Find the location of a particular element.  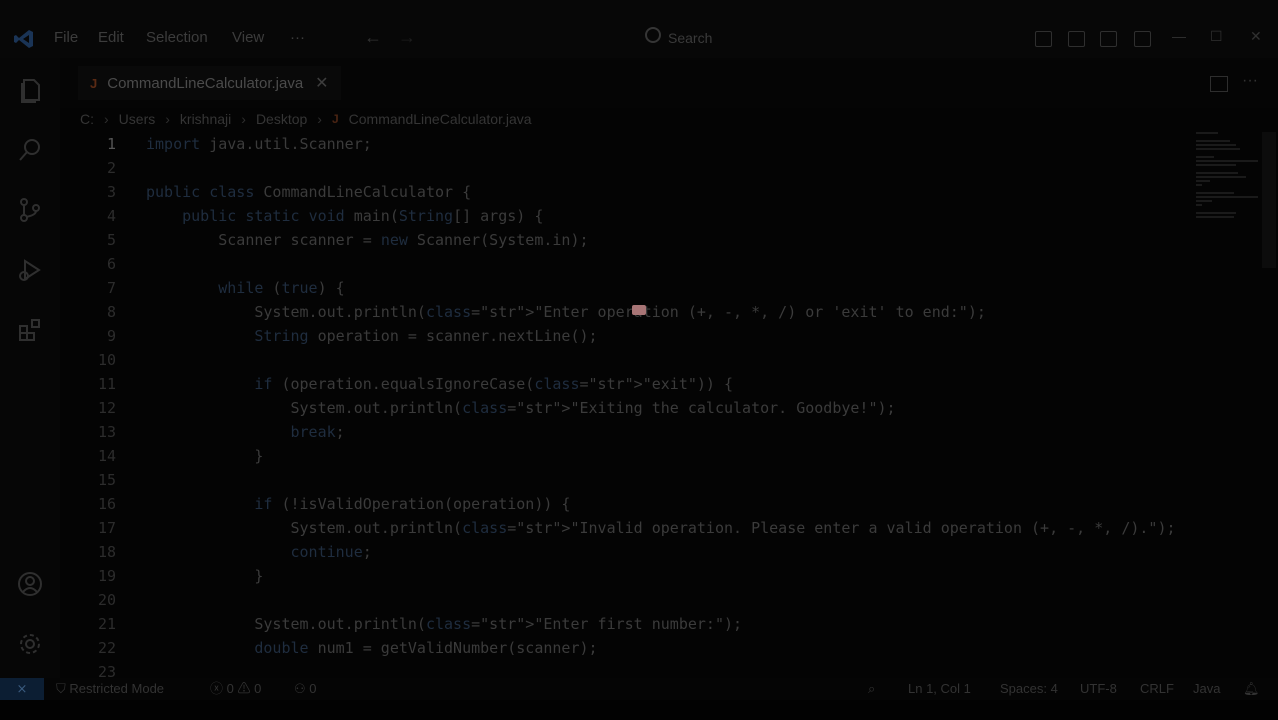

code-line: 14 } is located at coordinates (625, 456).